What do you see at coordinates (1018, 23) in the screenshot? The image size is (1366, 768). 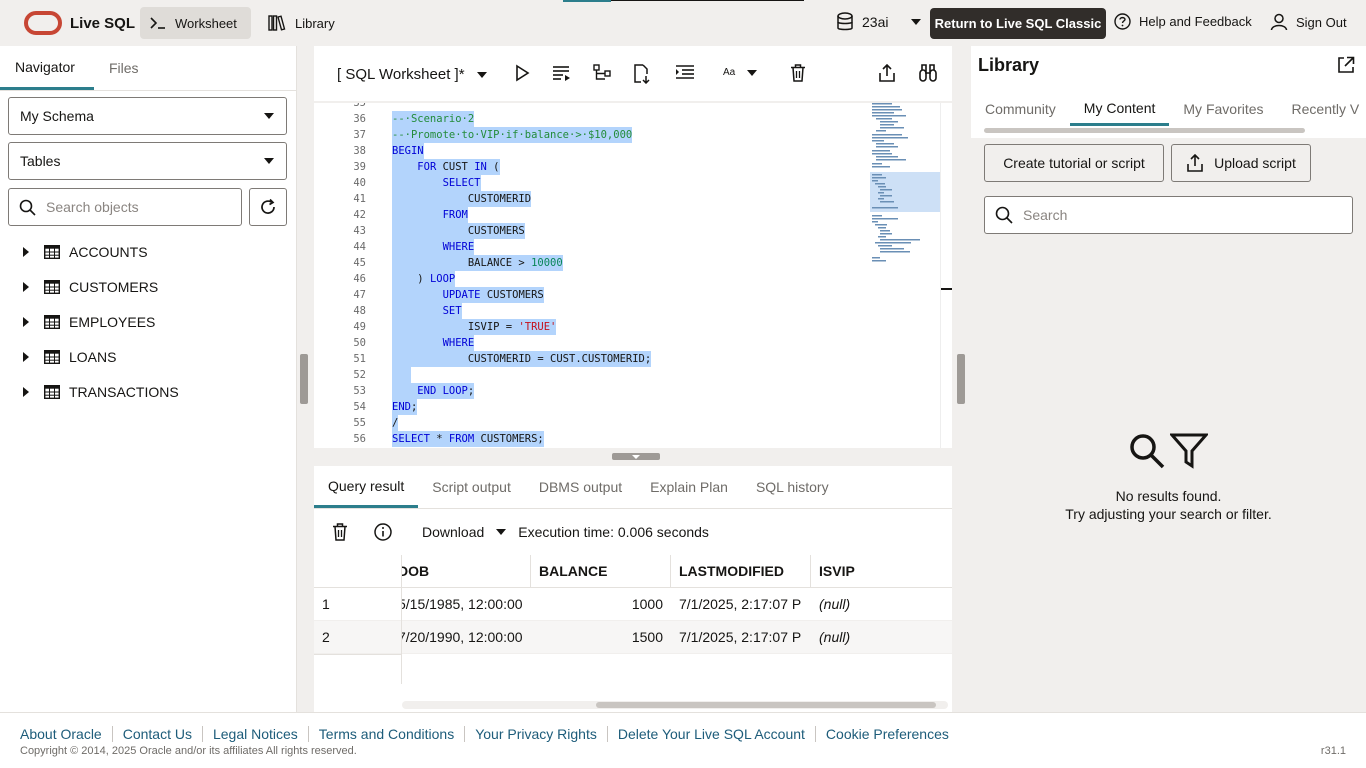 I see `return-classic-button: Return to Live SQL Classic` at bounding box center [1018, 23].